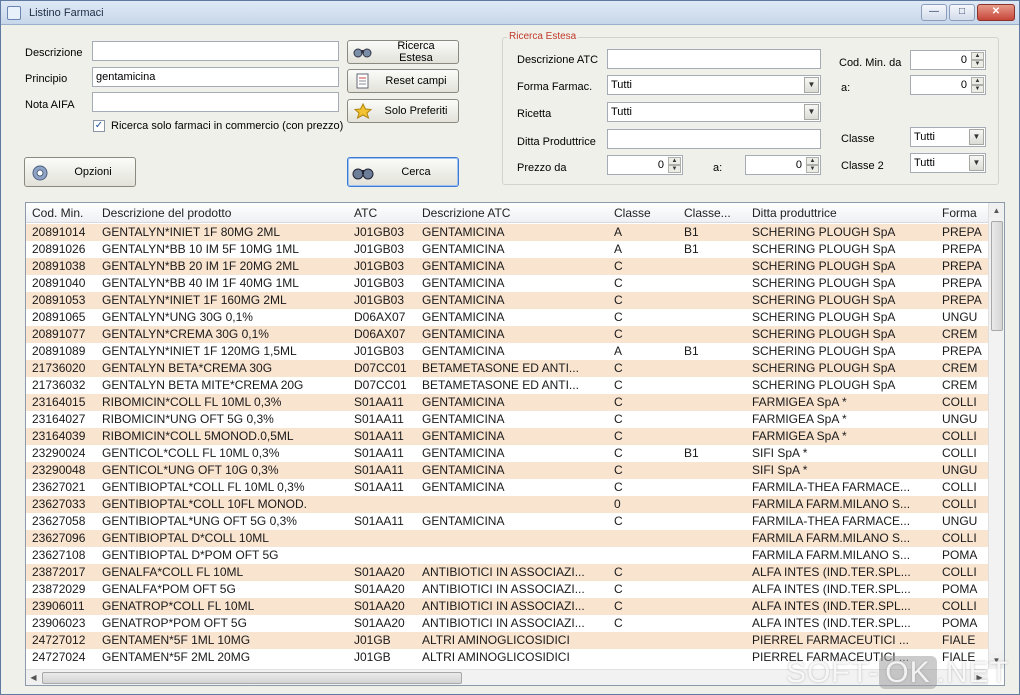  What do you see at coordinates (99, 126) in the screenshot?
I see `in-commercio-checkbox: ✓` at bounding box center [99, 126].